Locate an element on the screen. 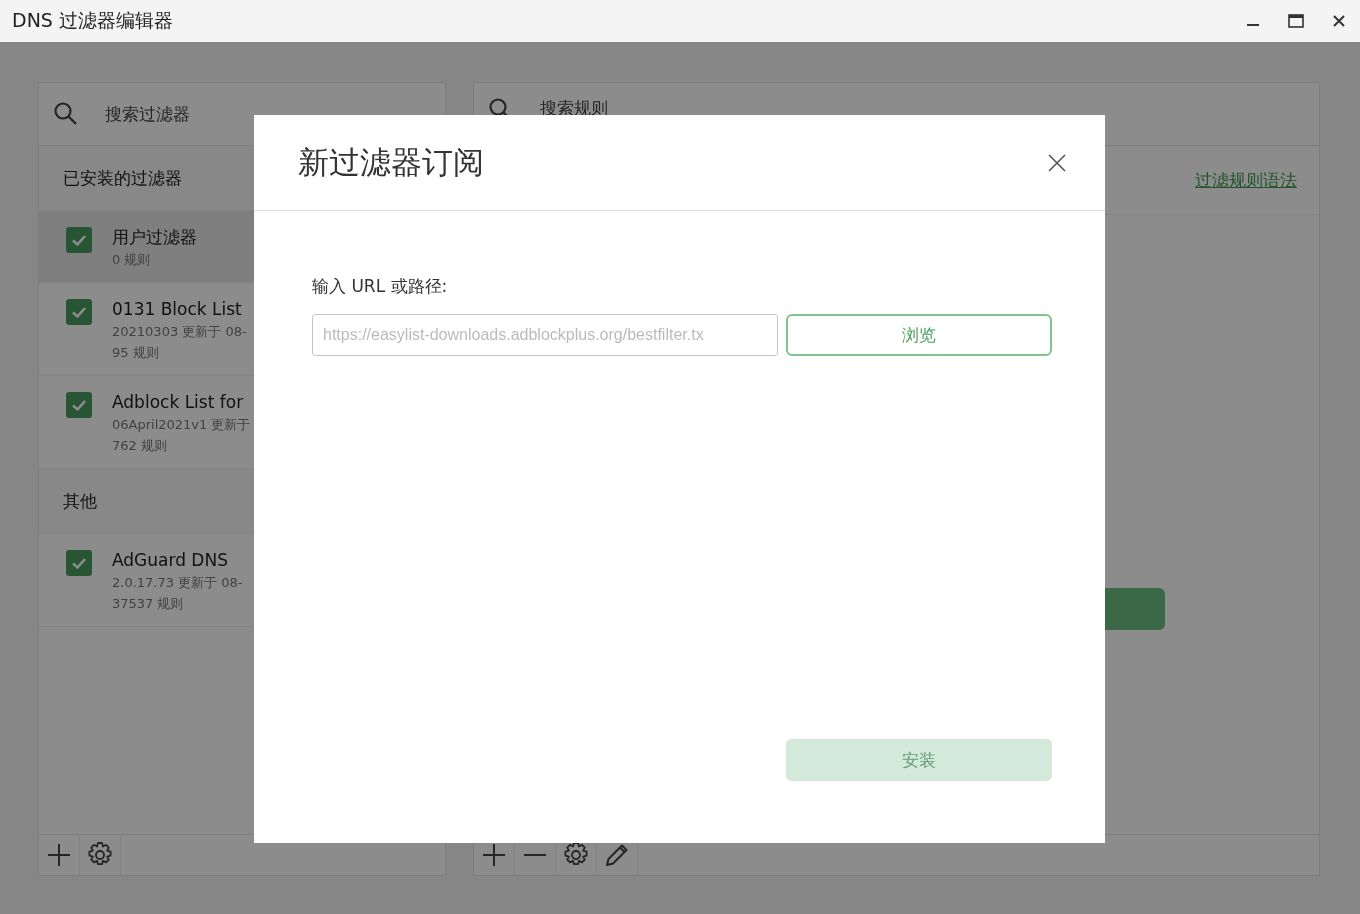  filter-info: 0 规则 is located at coordinates (132, 260).